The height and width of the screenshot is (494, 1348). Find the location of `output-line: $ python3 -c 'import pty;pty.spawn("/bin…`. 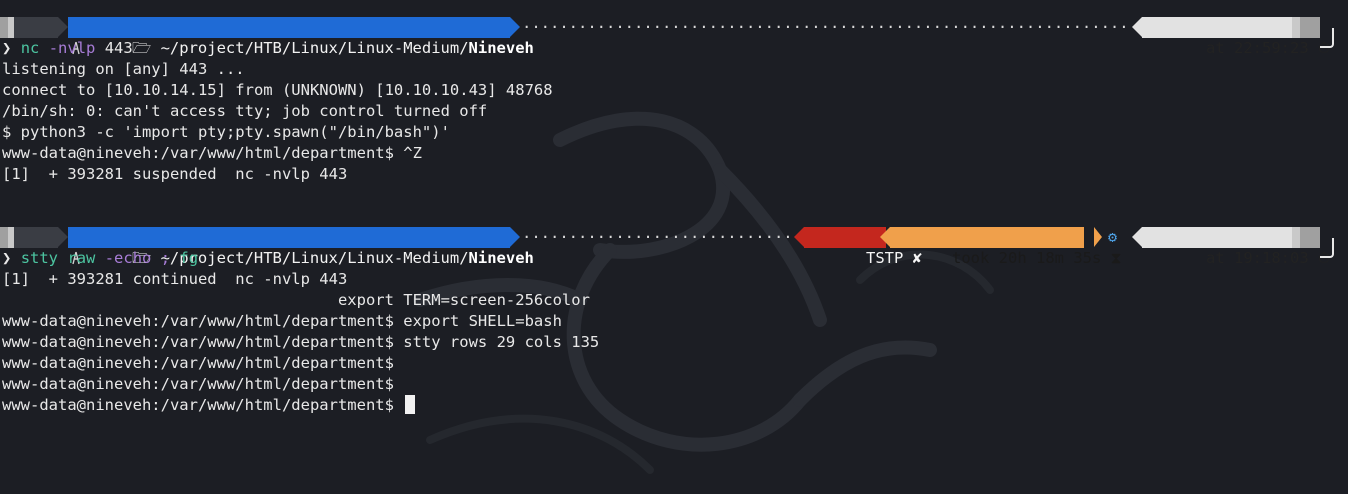

output-line: $ python3 -c 'import pty;pty.spawn("/bin… is located at coordinates (226, 132).